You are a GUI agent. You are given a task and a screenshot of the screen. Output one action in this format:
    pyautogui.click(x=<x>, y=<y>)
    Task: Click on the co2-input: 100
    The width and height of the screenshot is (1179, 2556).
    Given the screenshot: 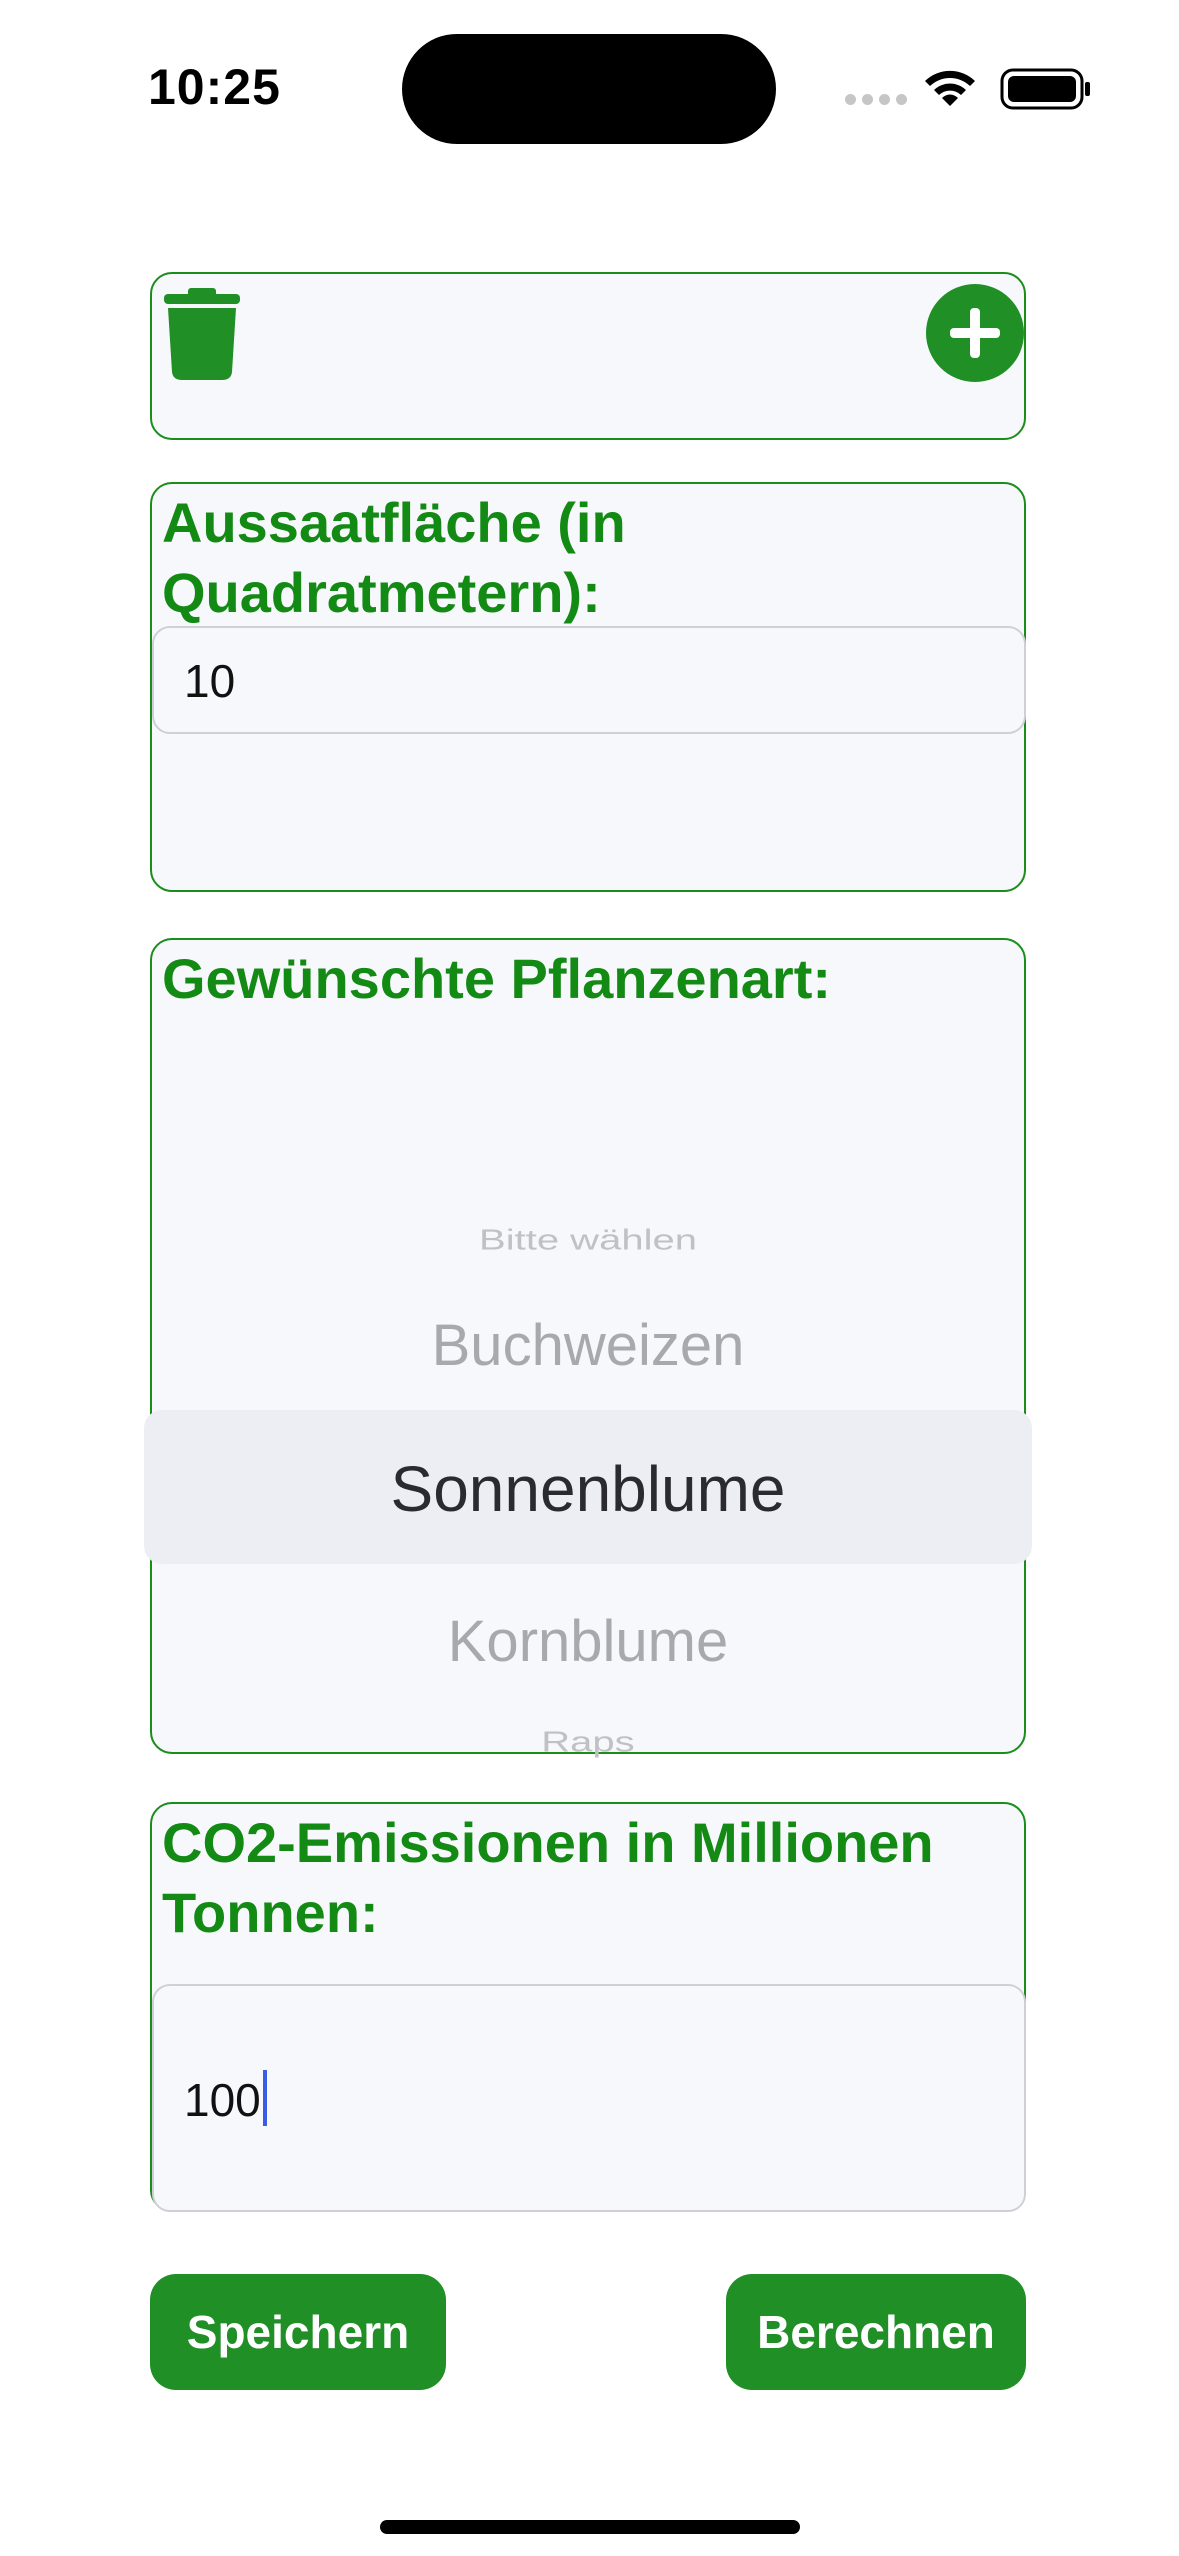 What is the action you would take?
    pyautogui.click(x=589, y=2098)
    